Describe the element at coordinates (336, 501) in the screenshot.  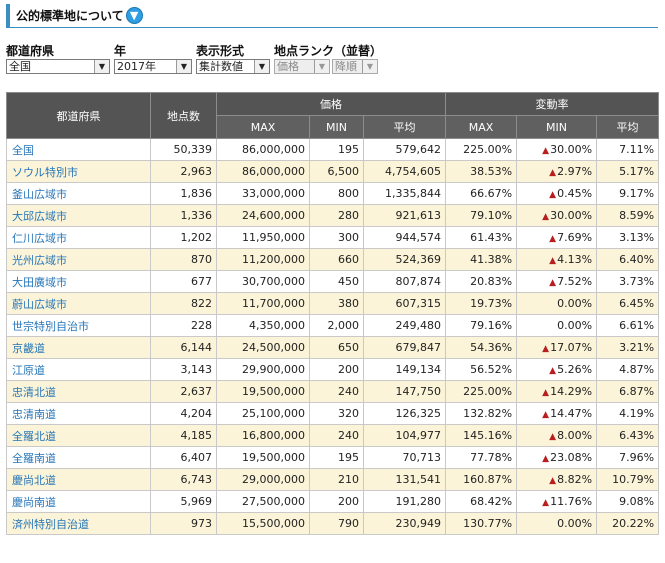
I see `cell-pmin: 200` at that location.